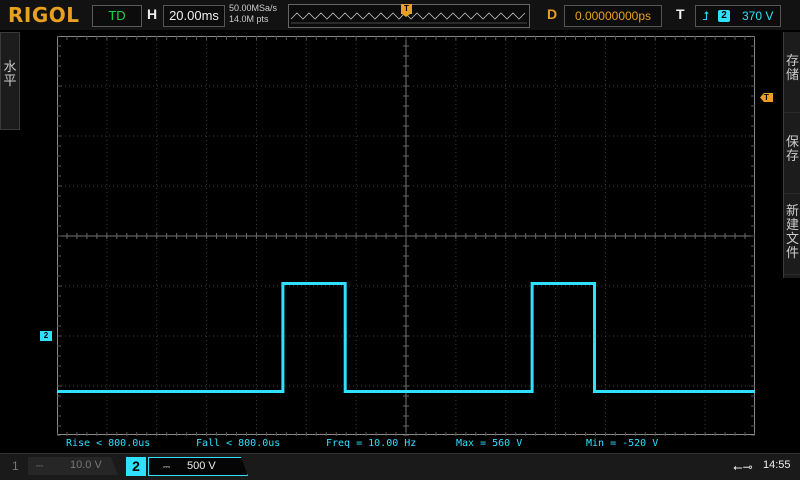 The image size is (800, 480). What do you see at coordinates (758, 16) in the screenshot?
I see `trigger-level: 370 V` at bounding box center [758, 16].